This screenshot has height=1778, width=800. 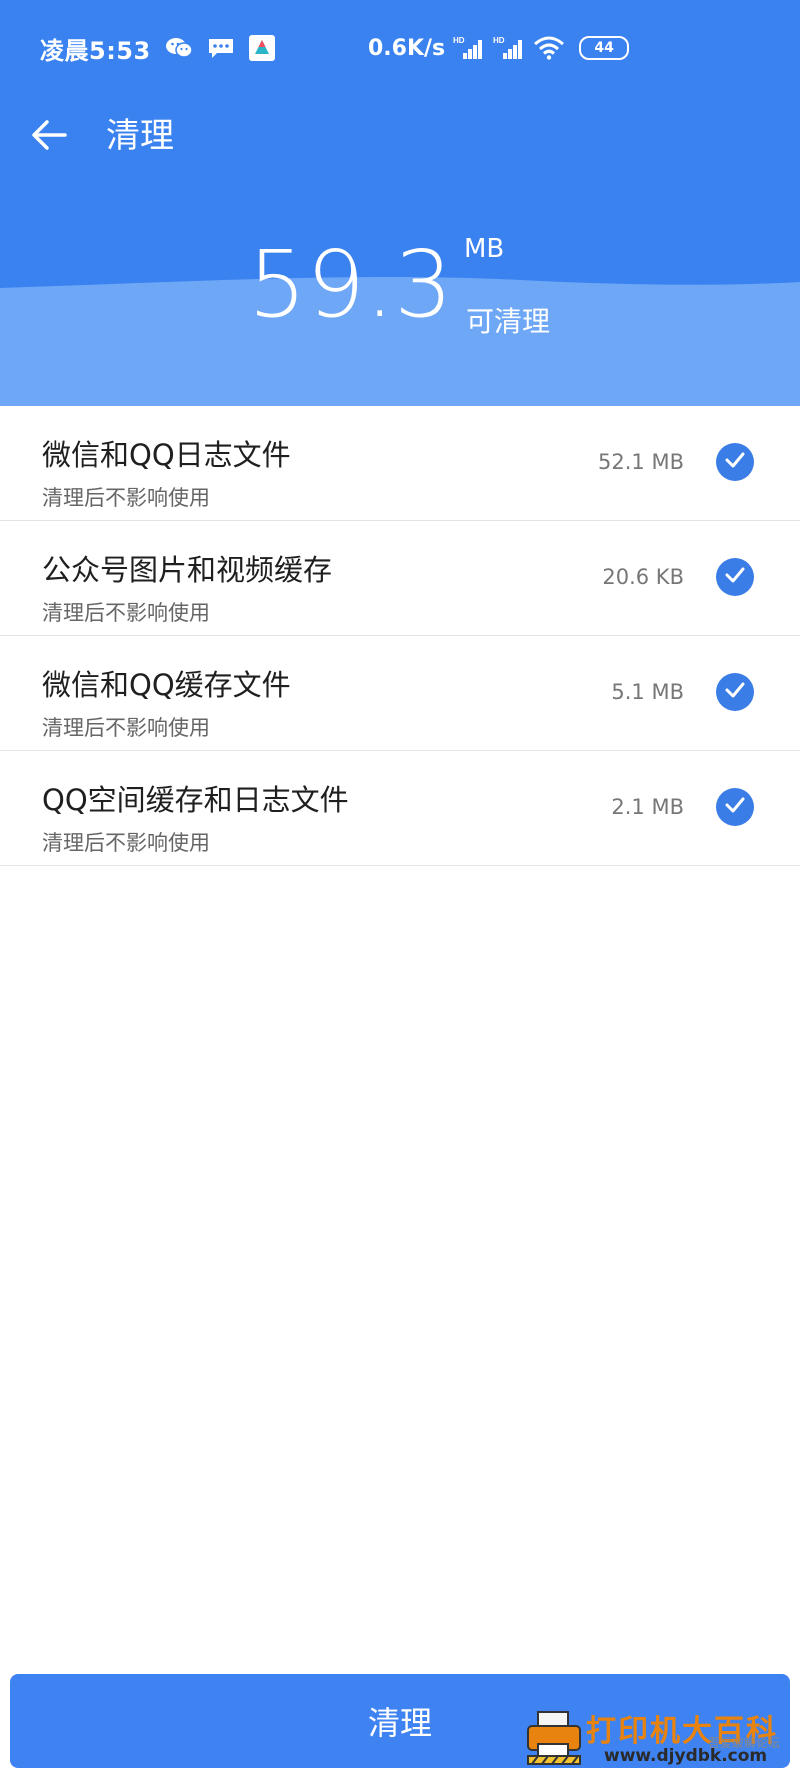 I want to click on item-title: 微信和QQ缓存文件, so click(x=166, y=685).